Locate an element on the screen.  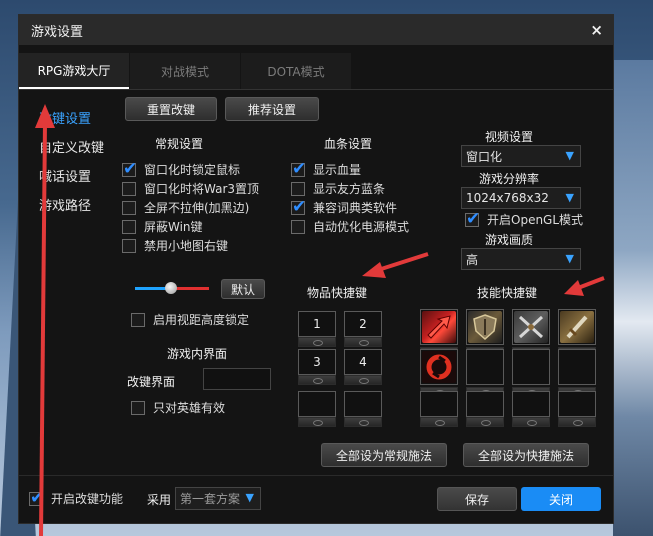
annotation-arrow-items is located at coordinates (395, 265).